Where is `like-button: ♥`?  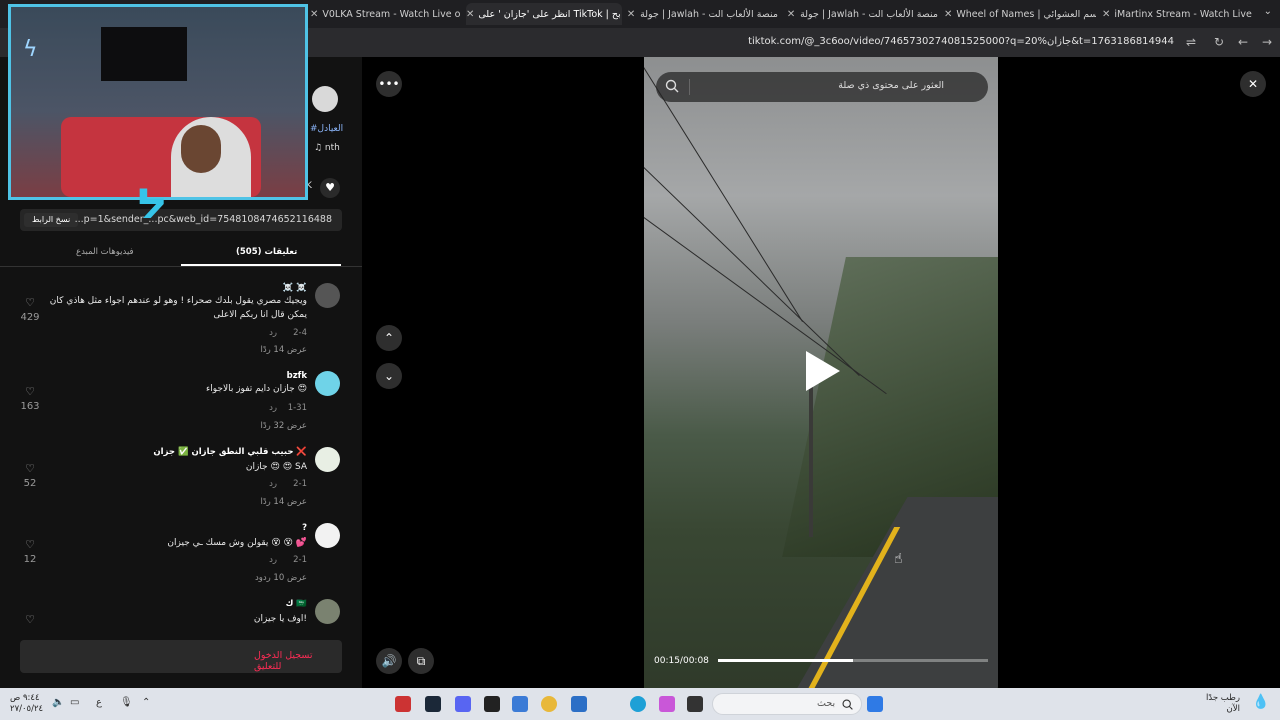
like-button: ♥ is located at coordinates (330, 188).